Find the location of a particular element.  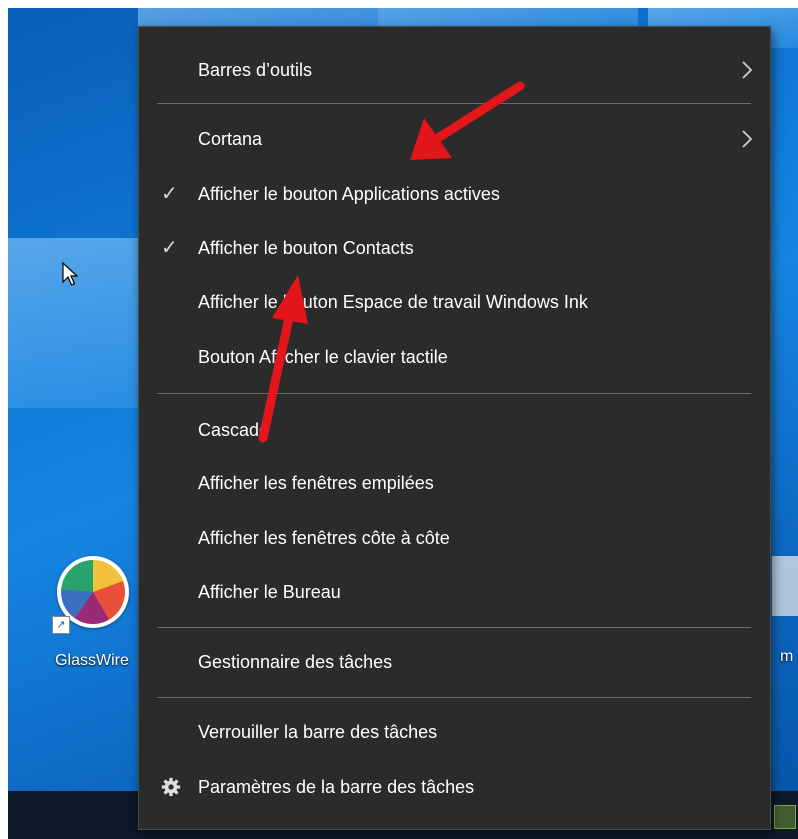

menu-item-toolbars: Barres d’outils is located at coordinates (454, 70).